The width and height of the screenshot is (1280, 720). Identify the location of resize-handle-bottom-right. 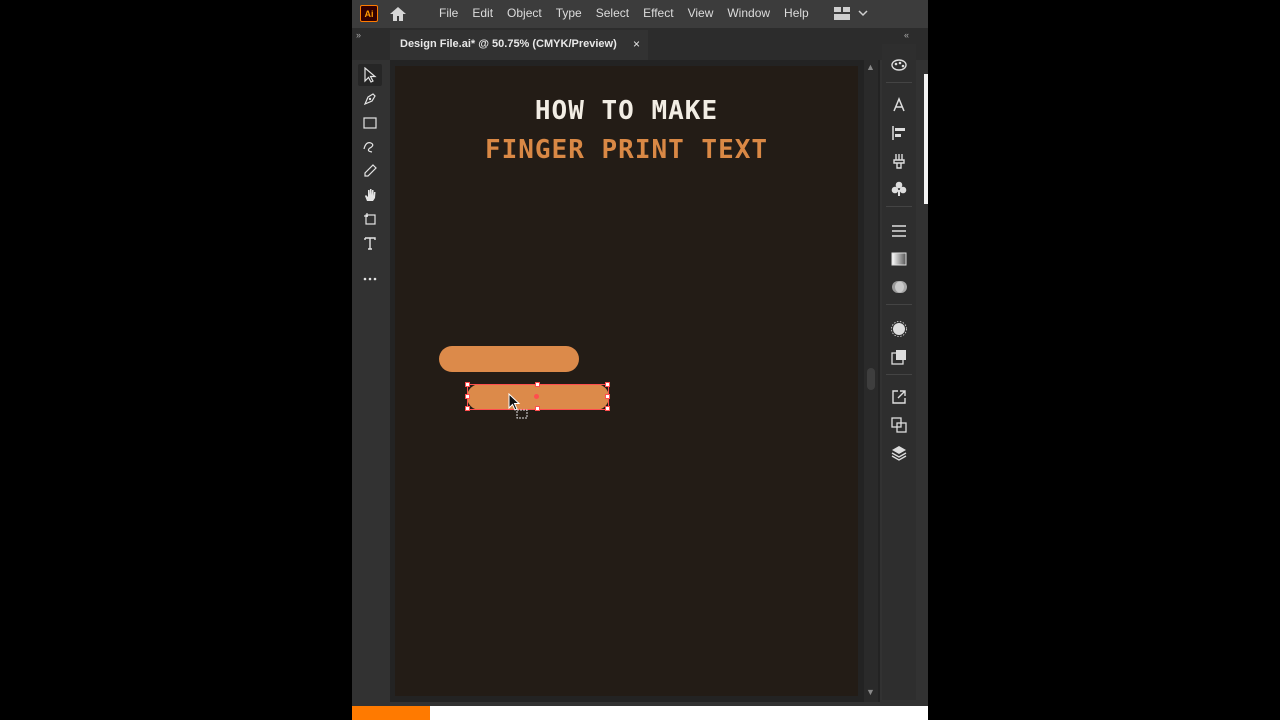
(607, 408).